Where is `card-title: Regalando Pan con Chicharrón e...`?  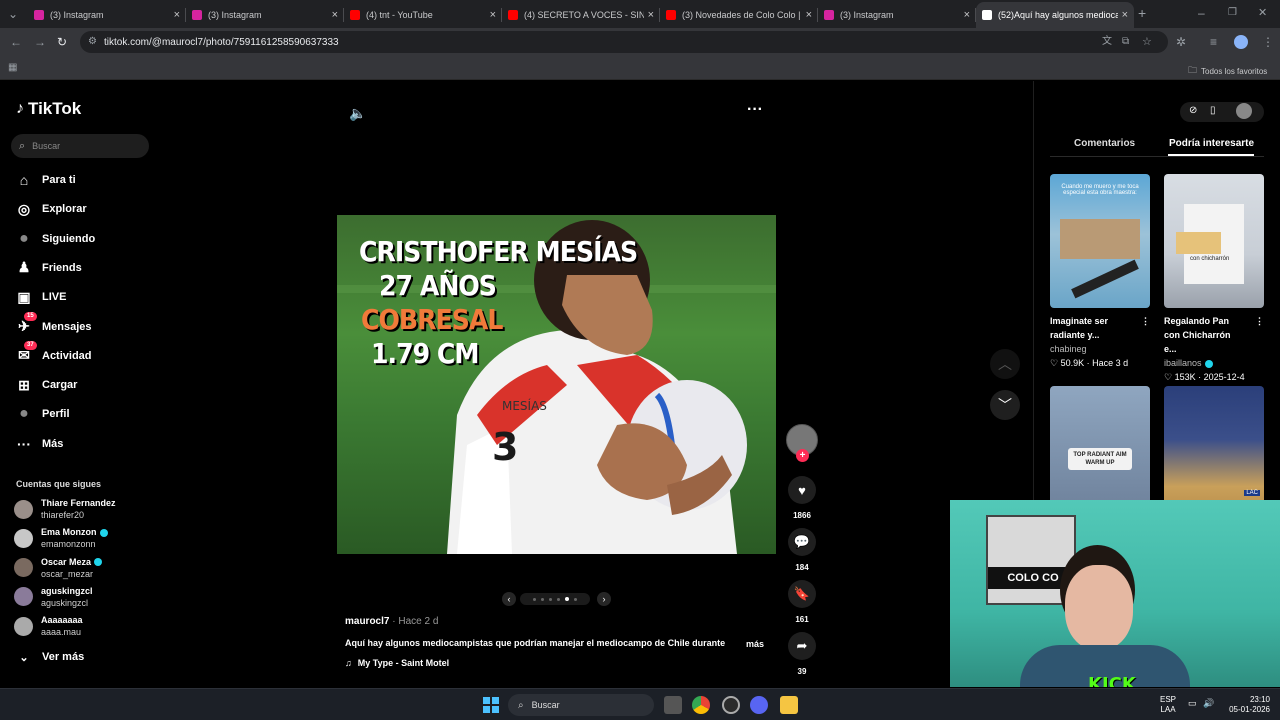
card-title: Regalando Pan con Chicharrón e... is located at coordinates (1197, 335).